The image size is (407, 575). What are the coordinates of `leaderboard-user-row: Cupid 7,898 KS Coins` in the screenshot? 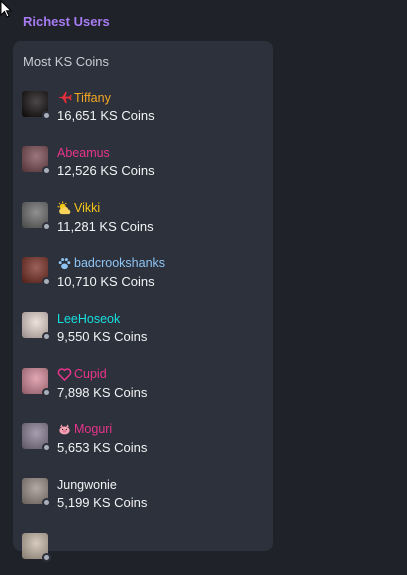 It's located at (144, 388).